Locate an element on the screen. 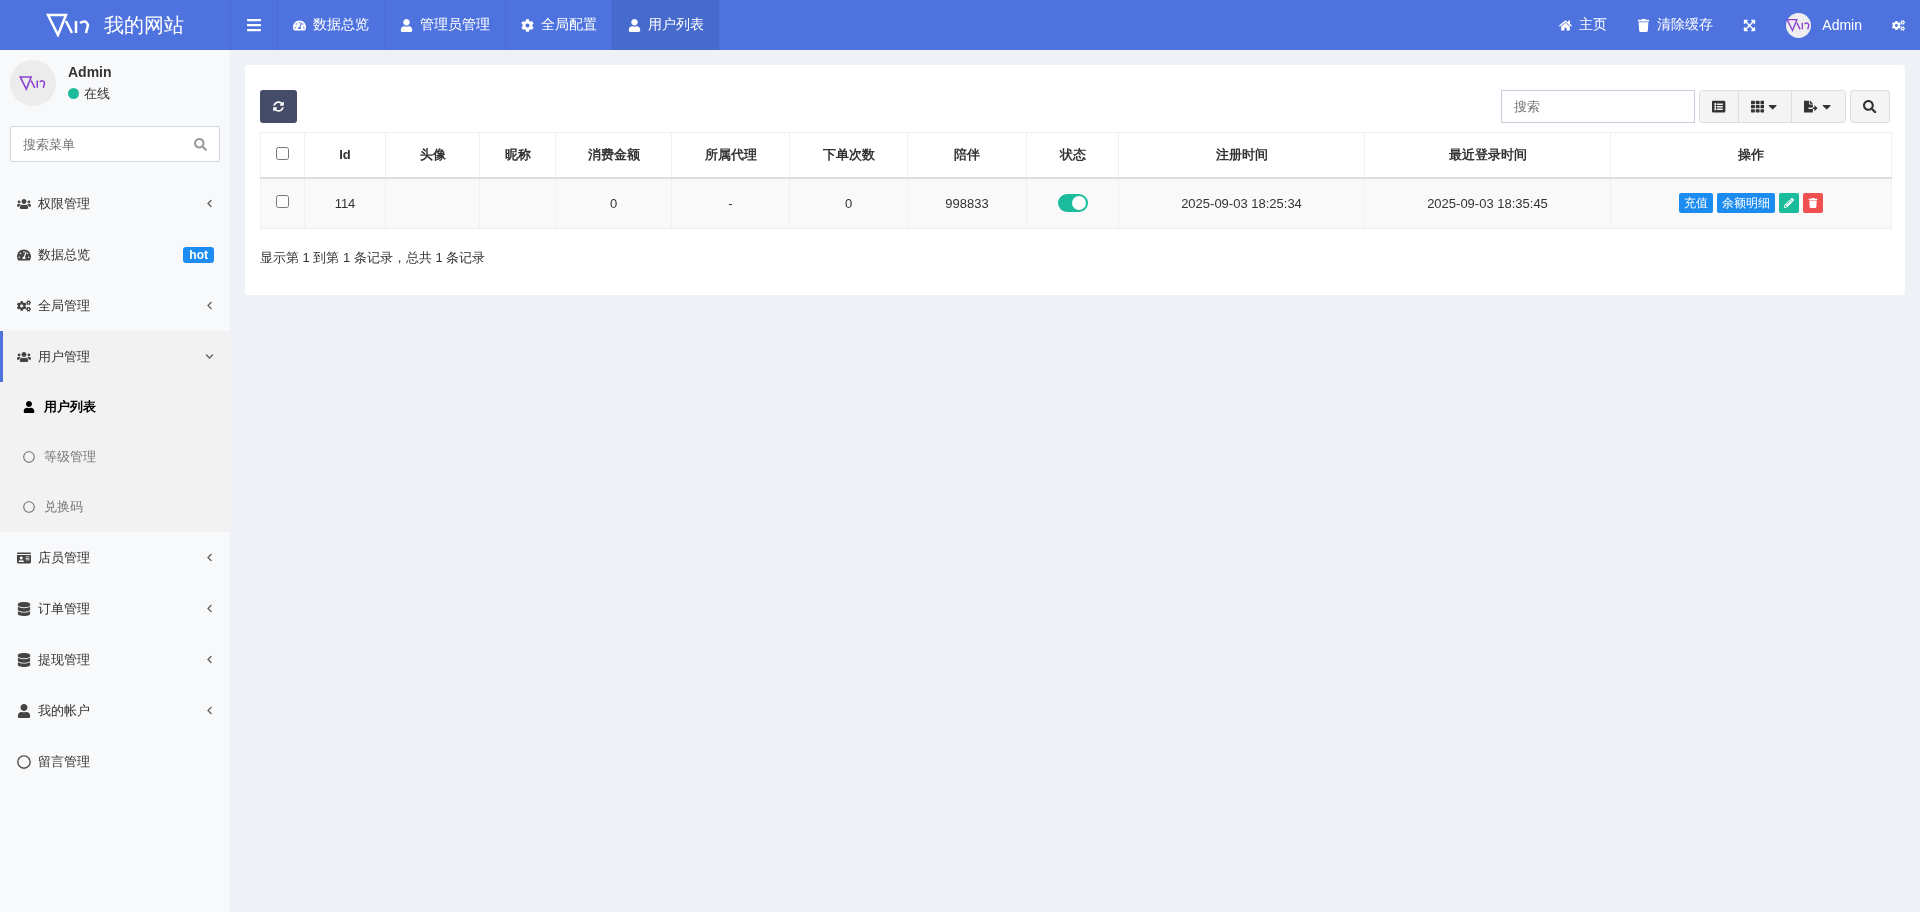 The width and height of the screenshot is (1920, 912). header-link: 主页 is located at coordinates (1583, 25).